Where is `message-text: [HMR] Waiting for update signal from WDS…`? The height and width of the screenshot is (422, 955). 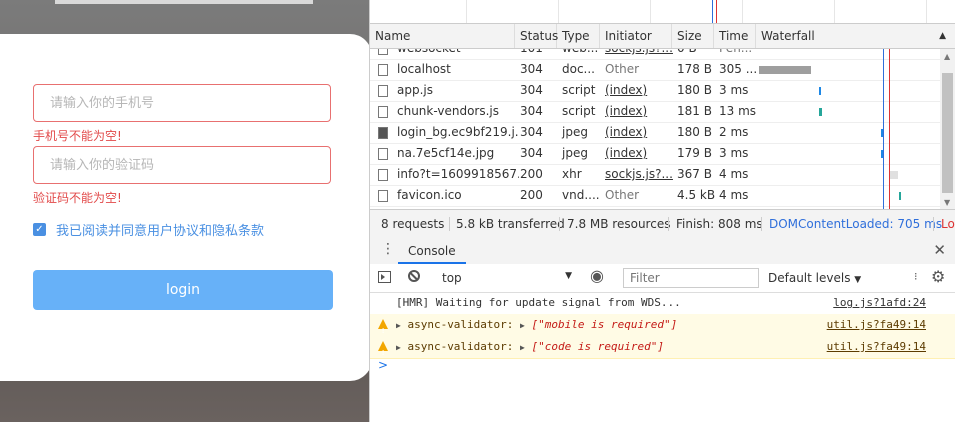
message-text: [HMR] Waiting for update signal from WDS… is located at coordinates (538, 302).